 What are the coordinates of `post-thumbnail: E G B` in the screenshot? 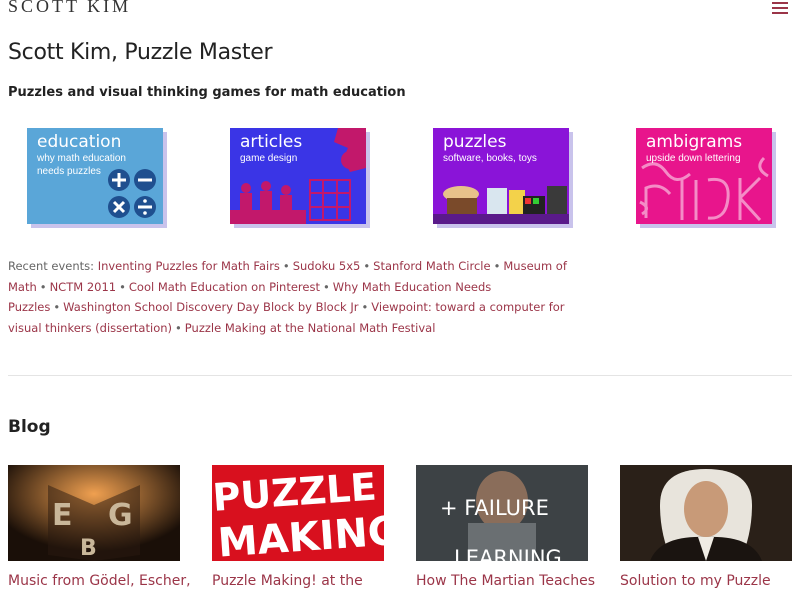 It's located at (94, 513).